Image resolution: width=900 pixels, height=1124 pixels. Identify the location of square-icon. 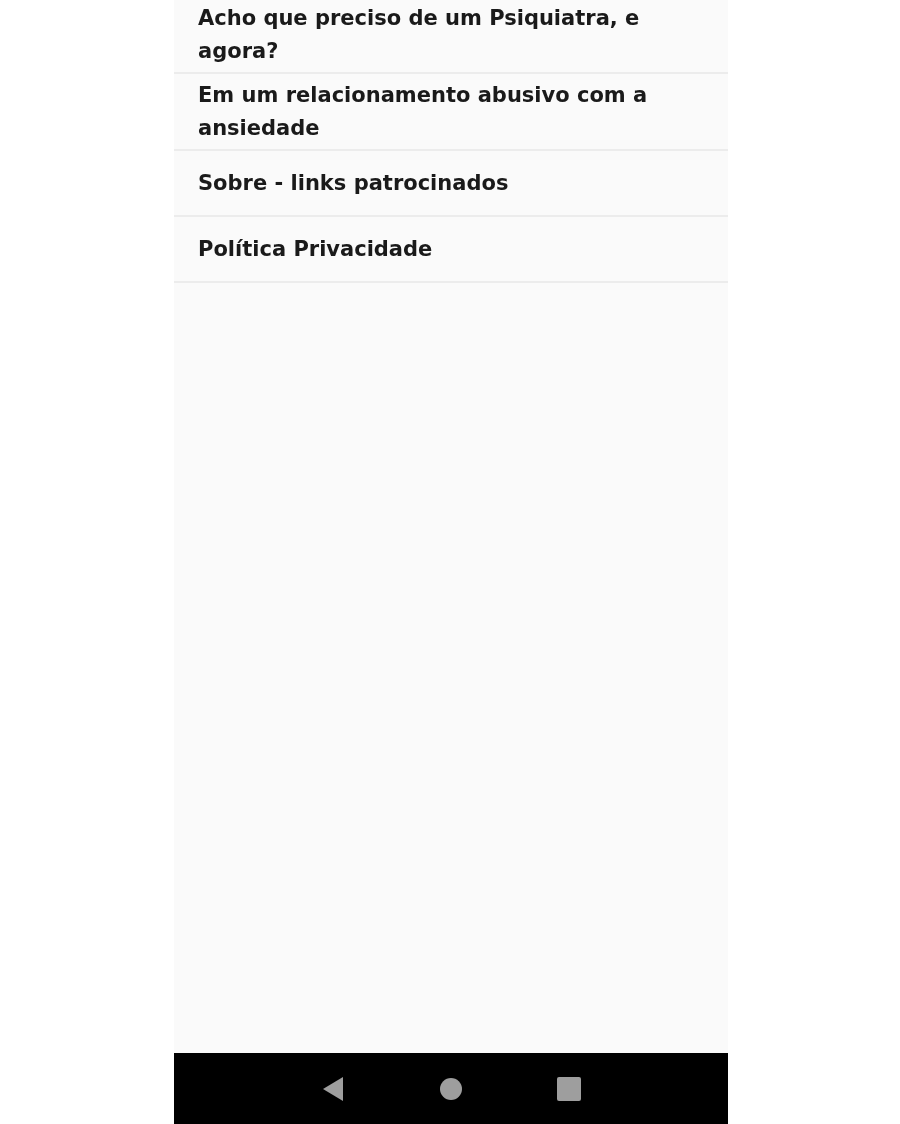
(569, 1088).